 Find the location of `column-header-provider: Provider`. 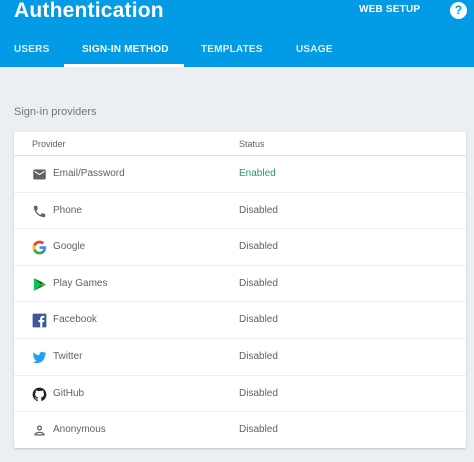

column-header-provider: Provider is located at coordinates (49, 144).